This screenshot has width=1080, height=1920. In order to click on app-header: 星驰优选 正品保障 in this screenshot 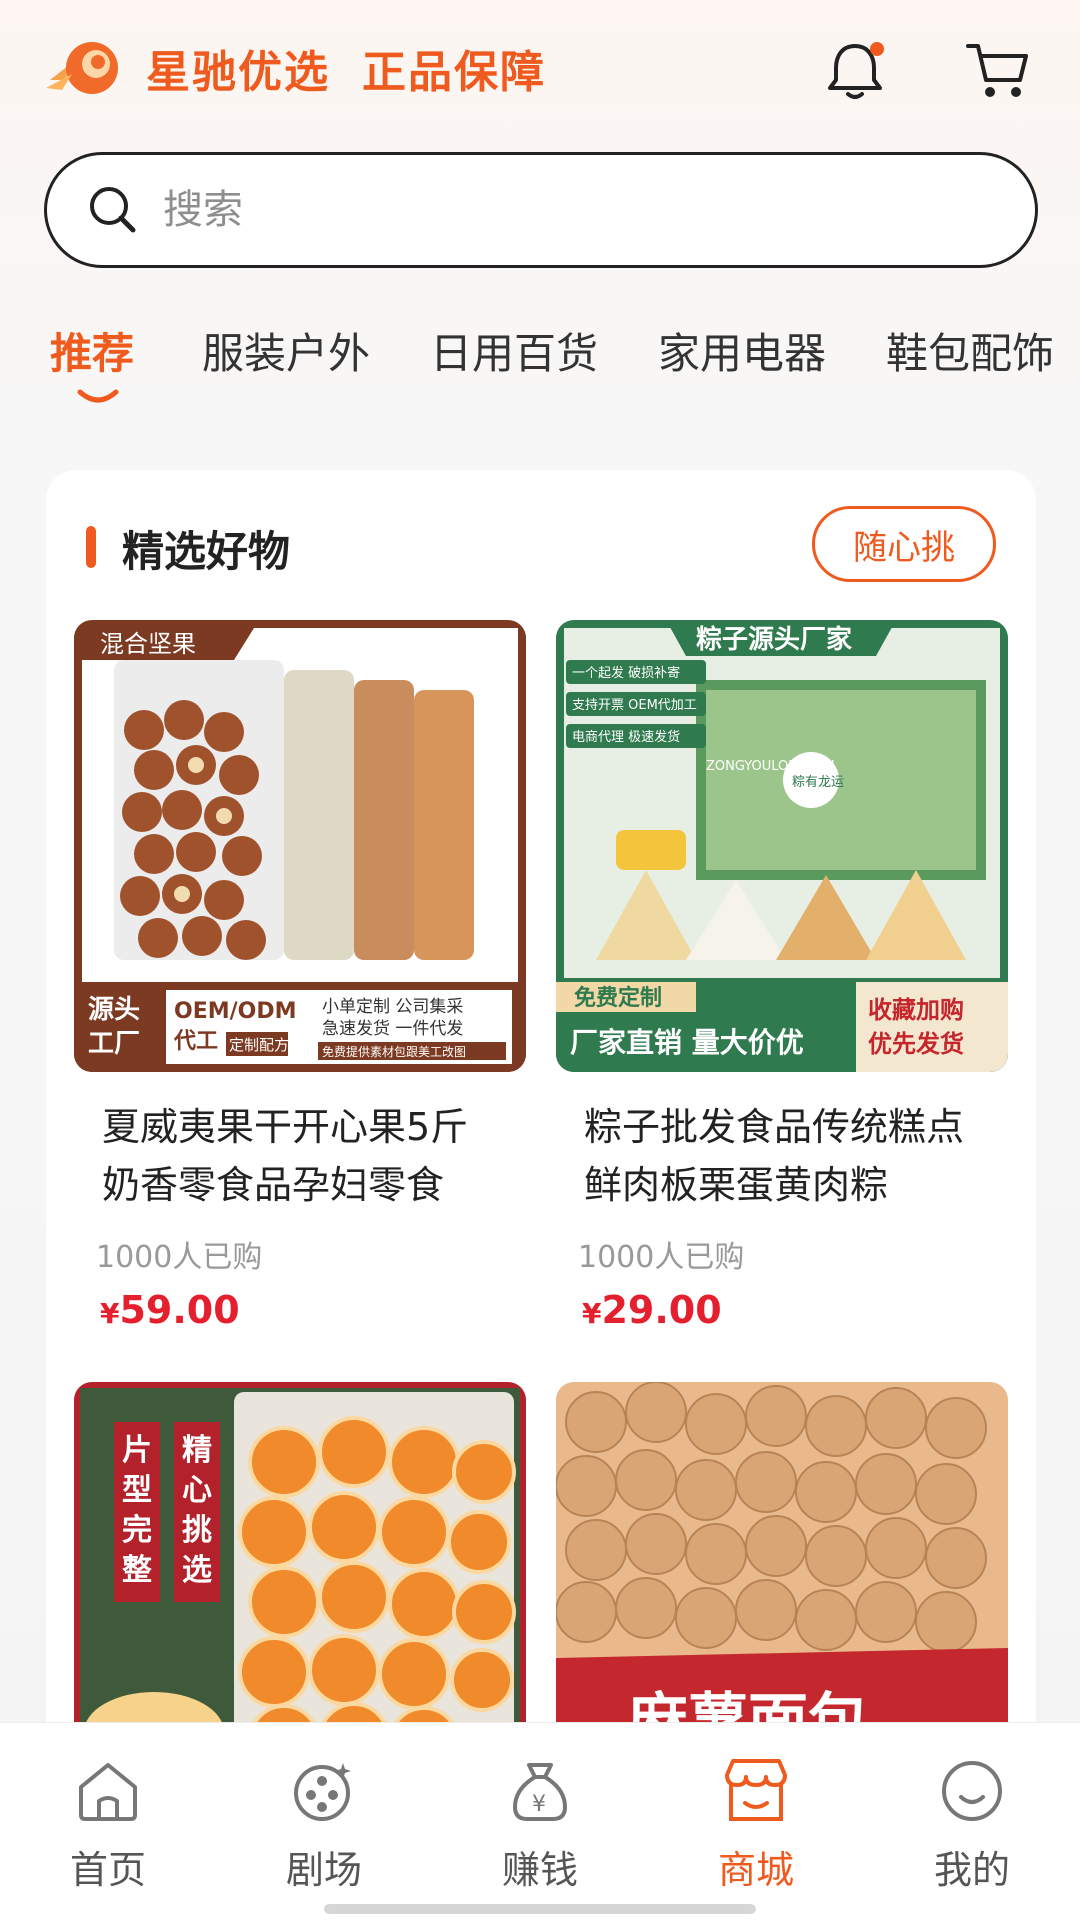, I will do `click(540, 70)`.